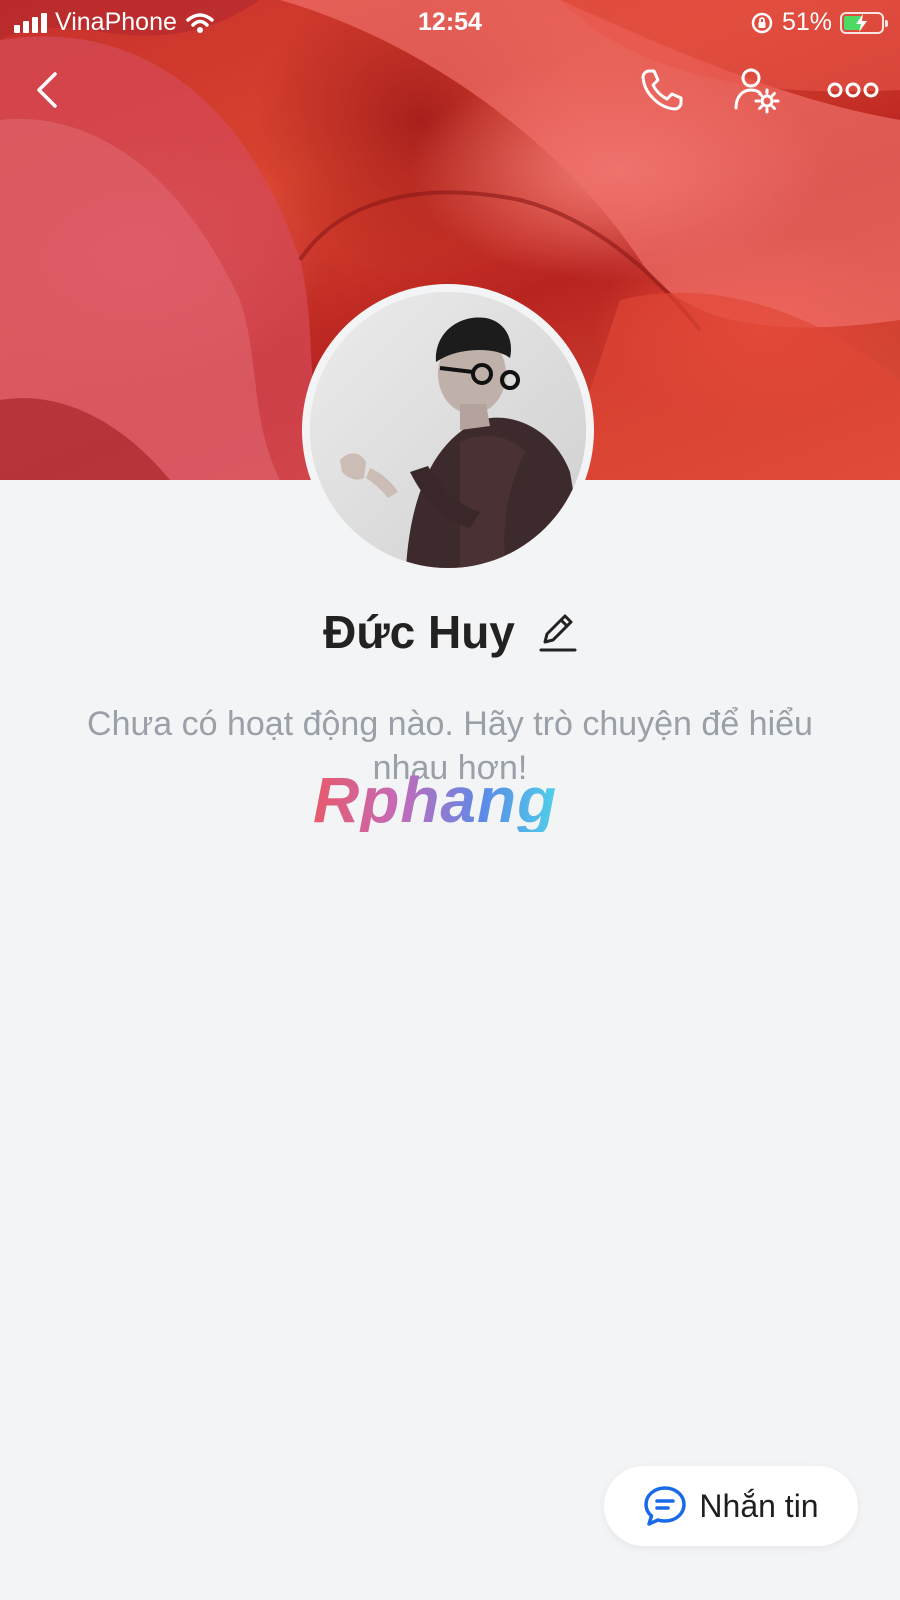 This screenshot has height=1600, width=900. Describe the element at coordinates (200, 22) in the screenshot. I see `wifi-icon` at that location.